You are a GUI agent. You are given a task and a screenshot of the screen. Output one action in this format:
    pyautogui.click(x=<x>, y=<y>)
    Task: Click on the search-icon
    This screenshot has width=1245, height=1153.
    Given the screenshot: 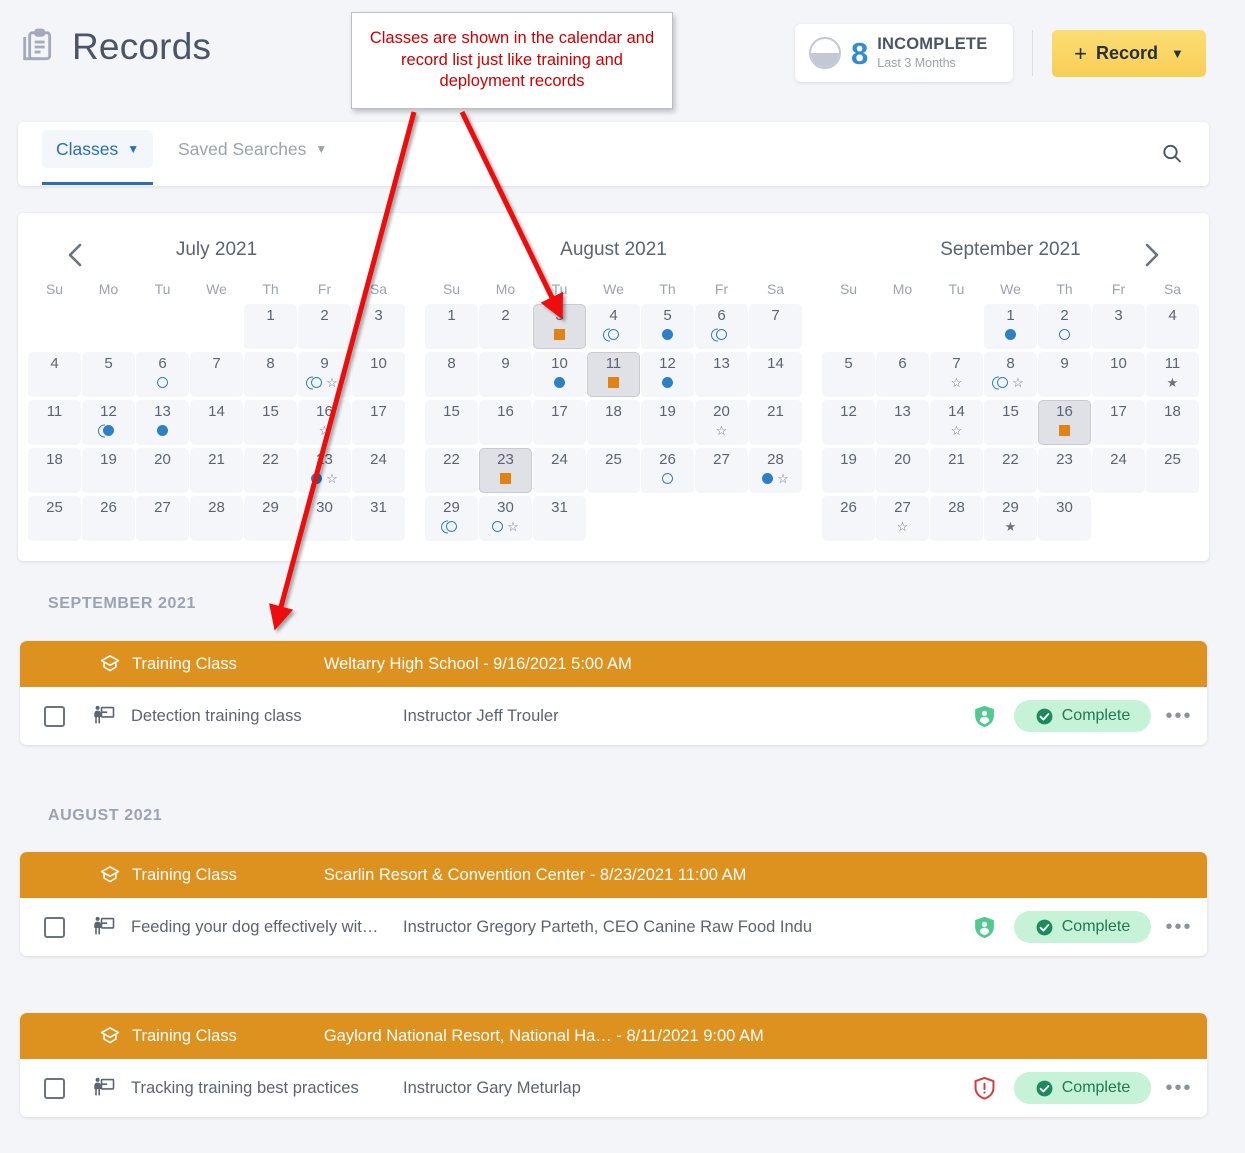 What is the action you would take?
    pyautogui.click(x=1172, y=154)
    